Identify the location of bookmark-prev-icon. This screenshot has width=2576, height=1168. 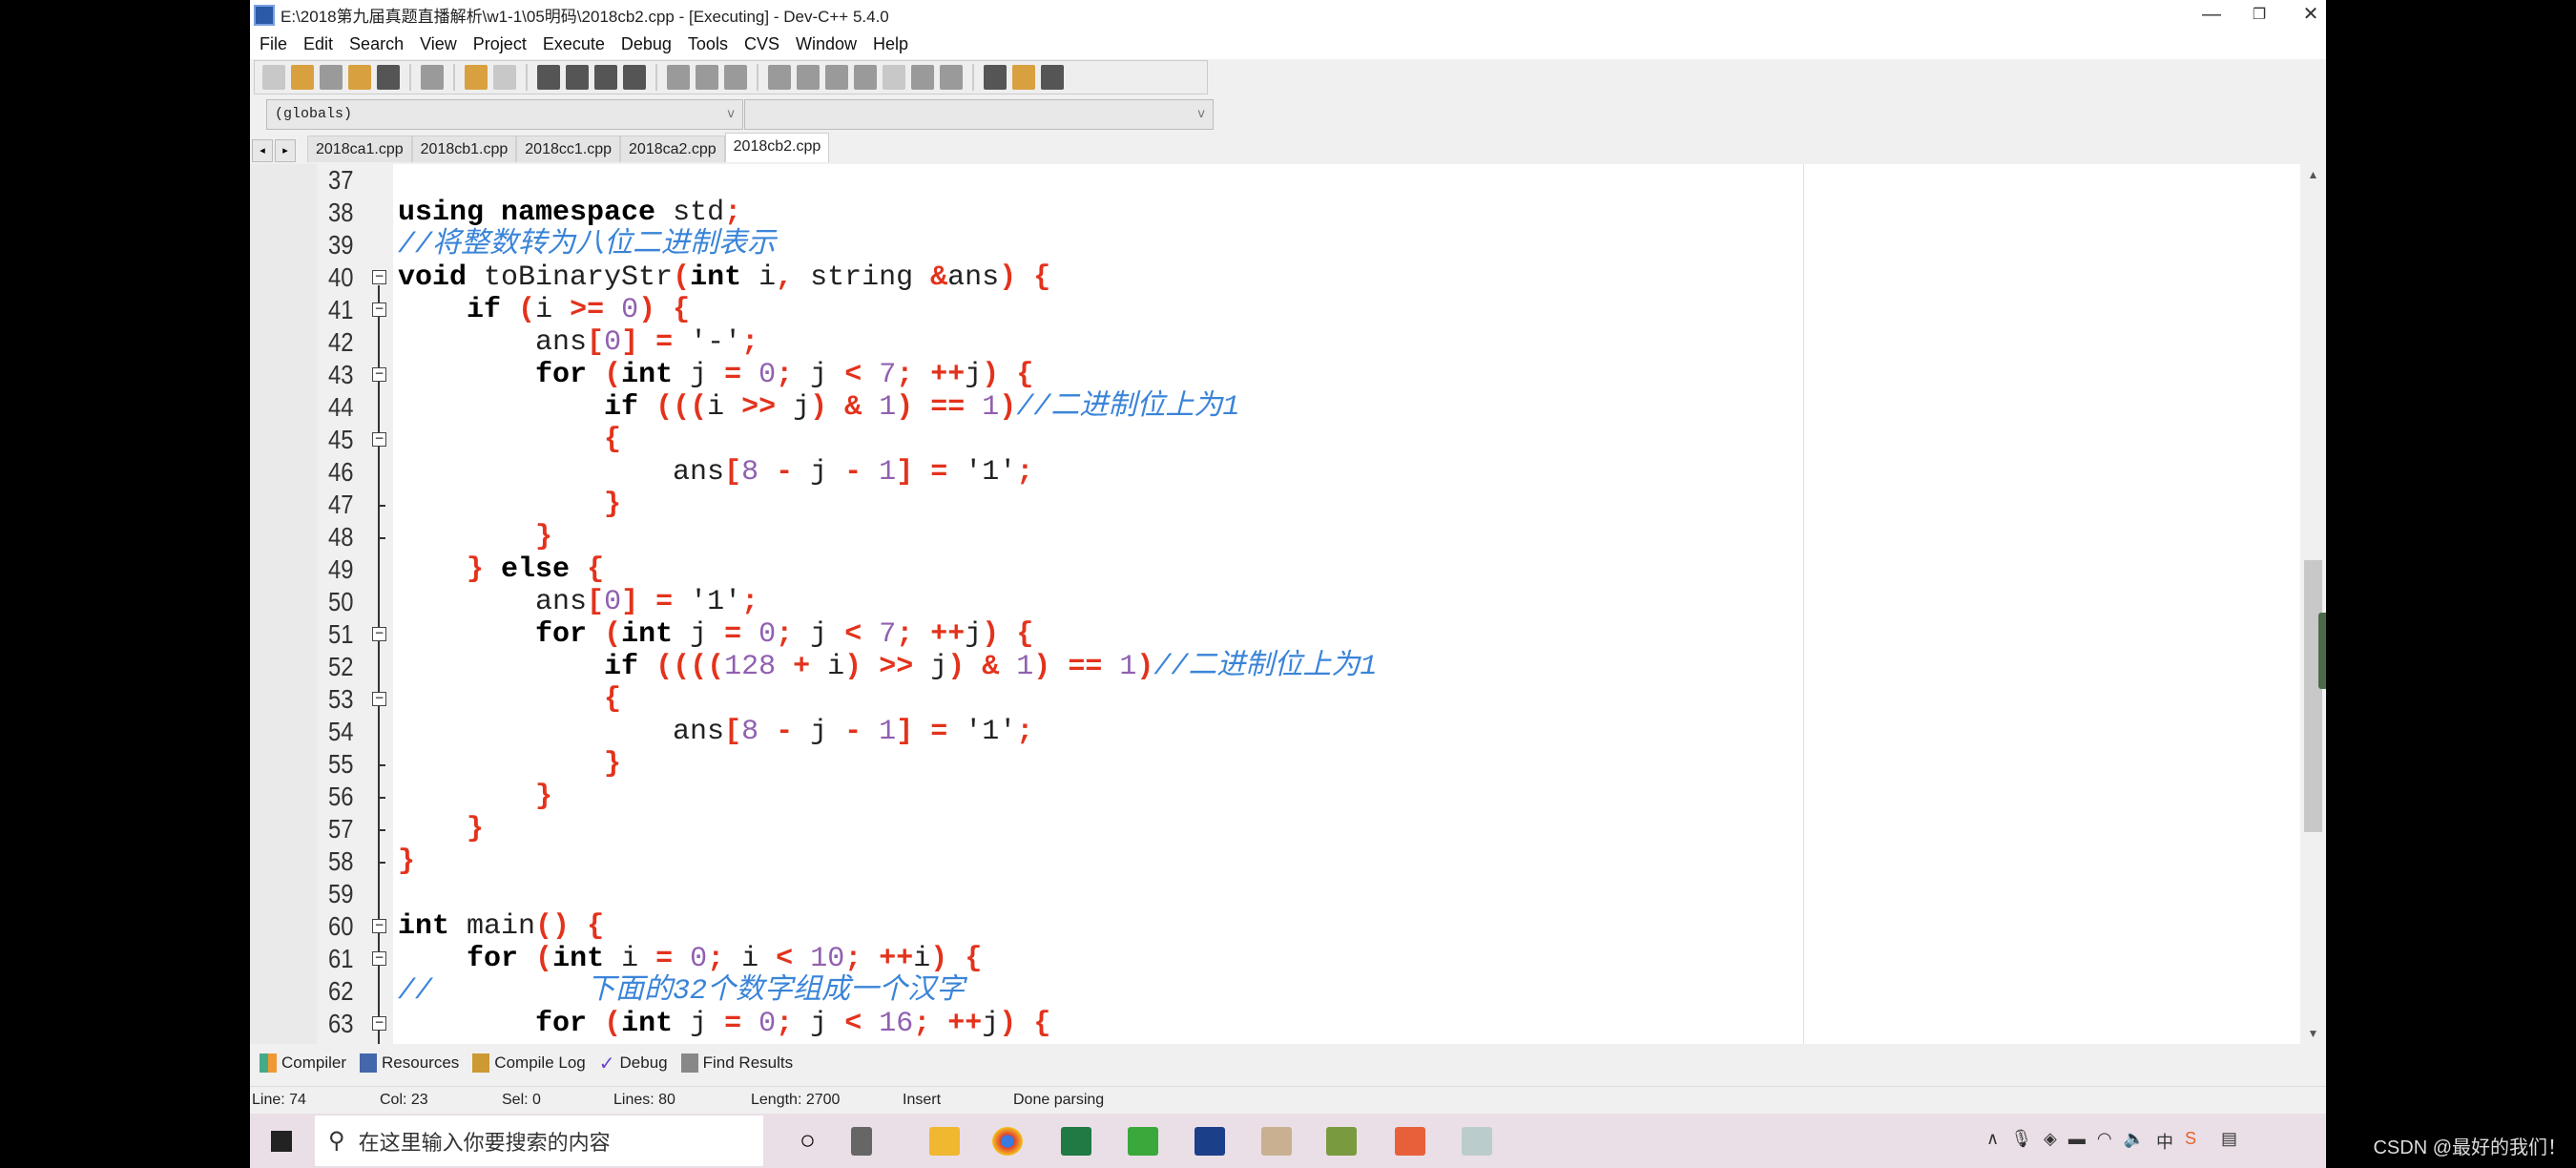
(678, 77).